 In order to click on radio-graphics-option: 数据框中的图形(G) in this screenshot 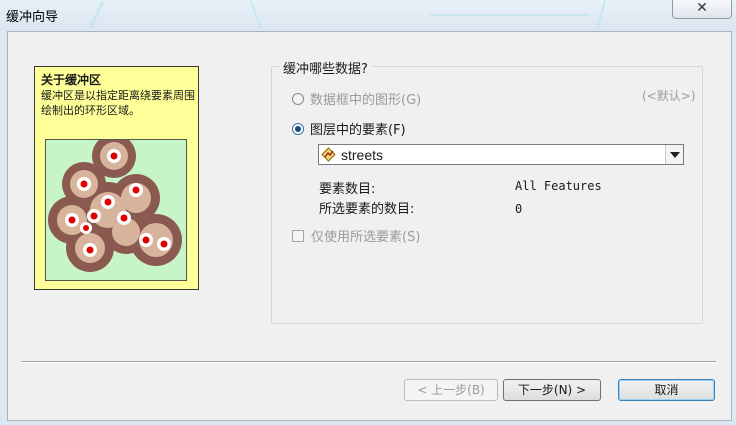, I will do `click(356, 98)`.